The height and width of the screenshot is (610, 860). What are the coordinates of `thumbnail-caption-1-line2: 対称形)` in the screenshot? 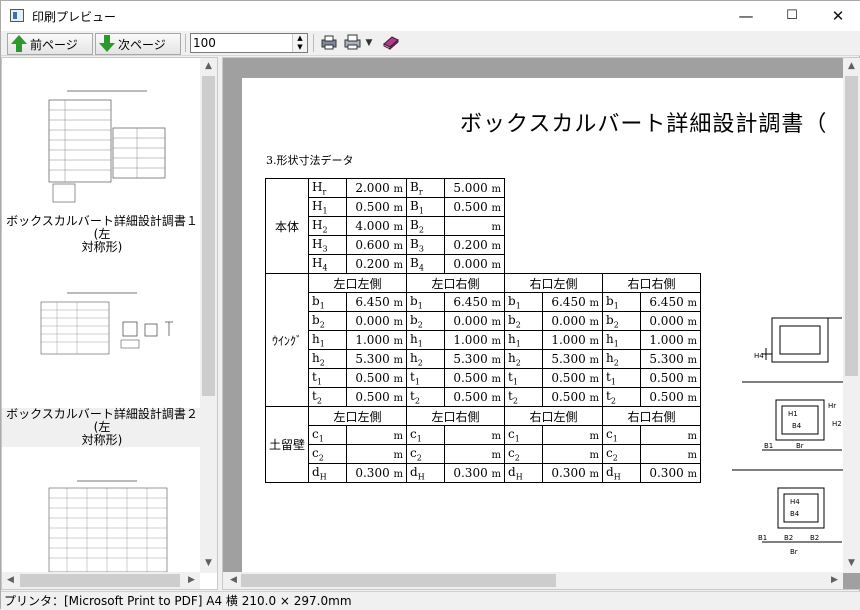 It's located at (102, 247).